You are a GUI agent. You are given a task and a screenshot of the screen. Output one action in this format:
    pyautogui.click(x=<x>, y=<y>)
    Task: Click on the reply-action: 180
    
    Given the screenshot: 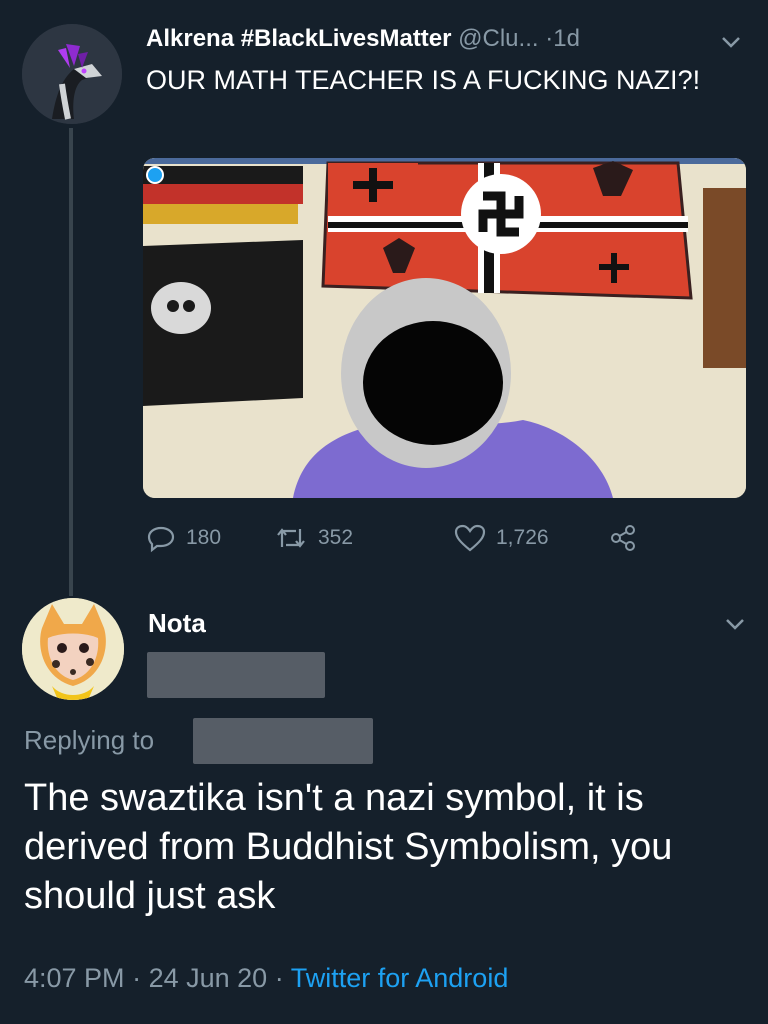 What is the action you would take?
    pyautogui.click(x=183, y=538)
    